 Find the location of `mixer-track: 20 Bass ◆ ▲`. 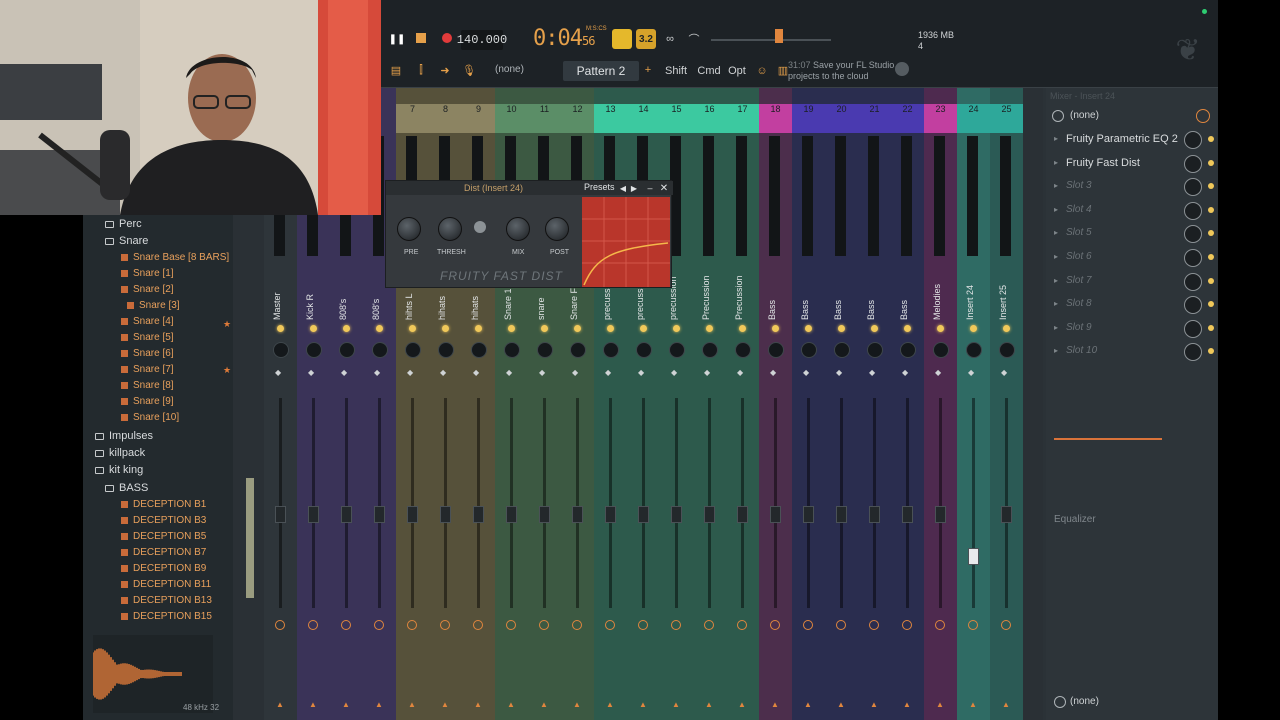

mixer-track: 20 Bass ◆ ▲ is located at coordinates (841, 404).